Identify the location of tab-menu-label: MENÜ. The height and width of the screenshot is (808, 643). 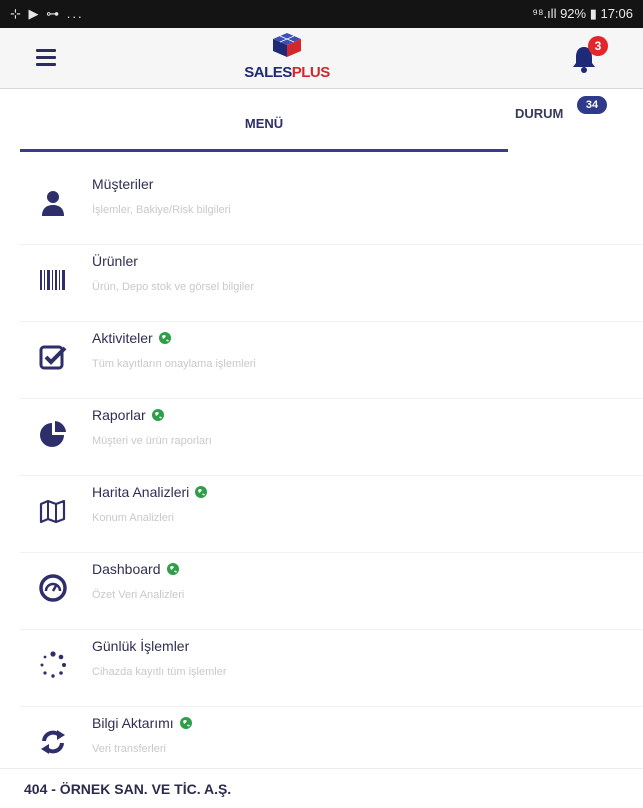
(264, 123).